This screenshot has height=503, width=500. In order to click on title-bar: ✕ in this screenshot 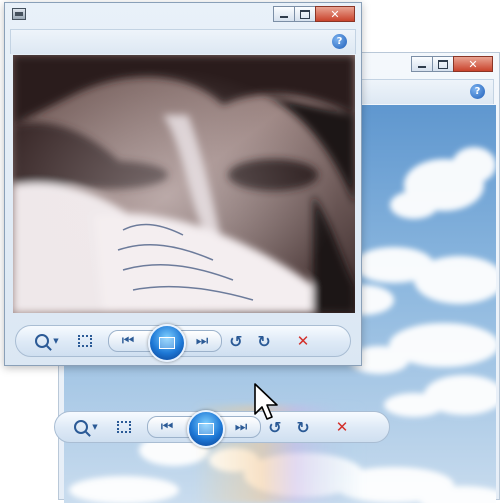, I will do `click(183, 16)`.